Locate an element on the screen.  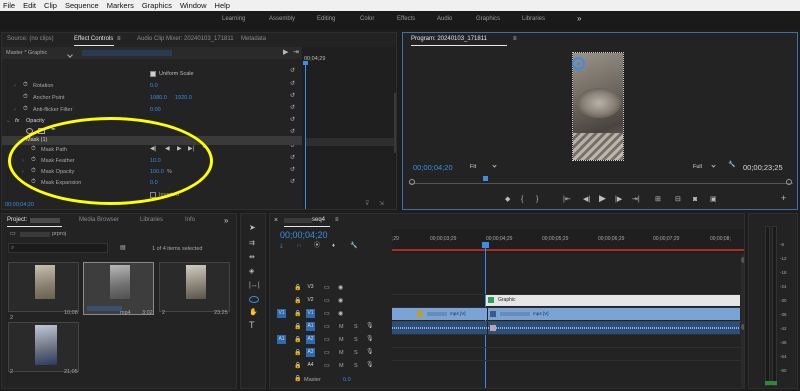
workspace-libraries: Libraries is located at coordinates (533, 19).